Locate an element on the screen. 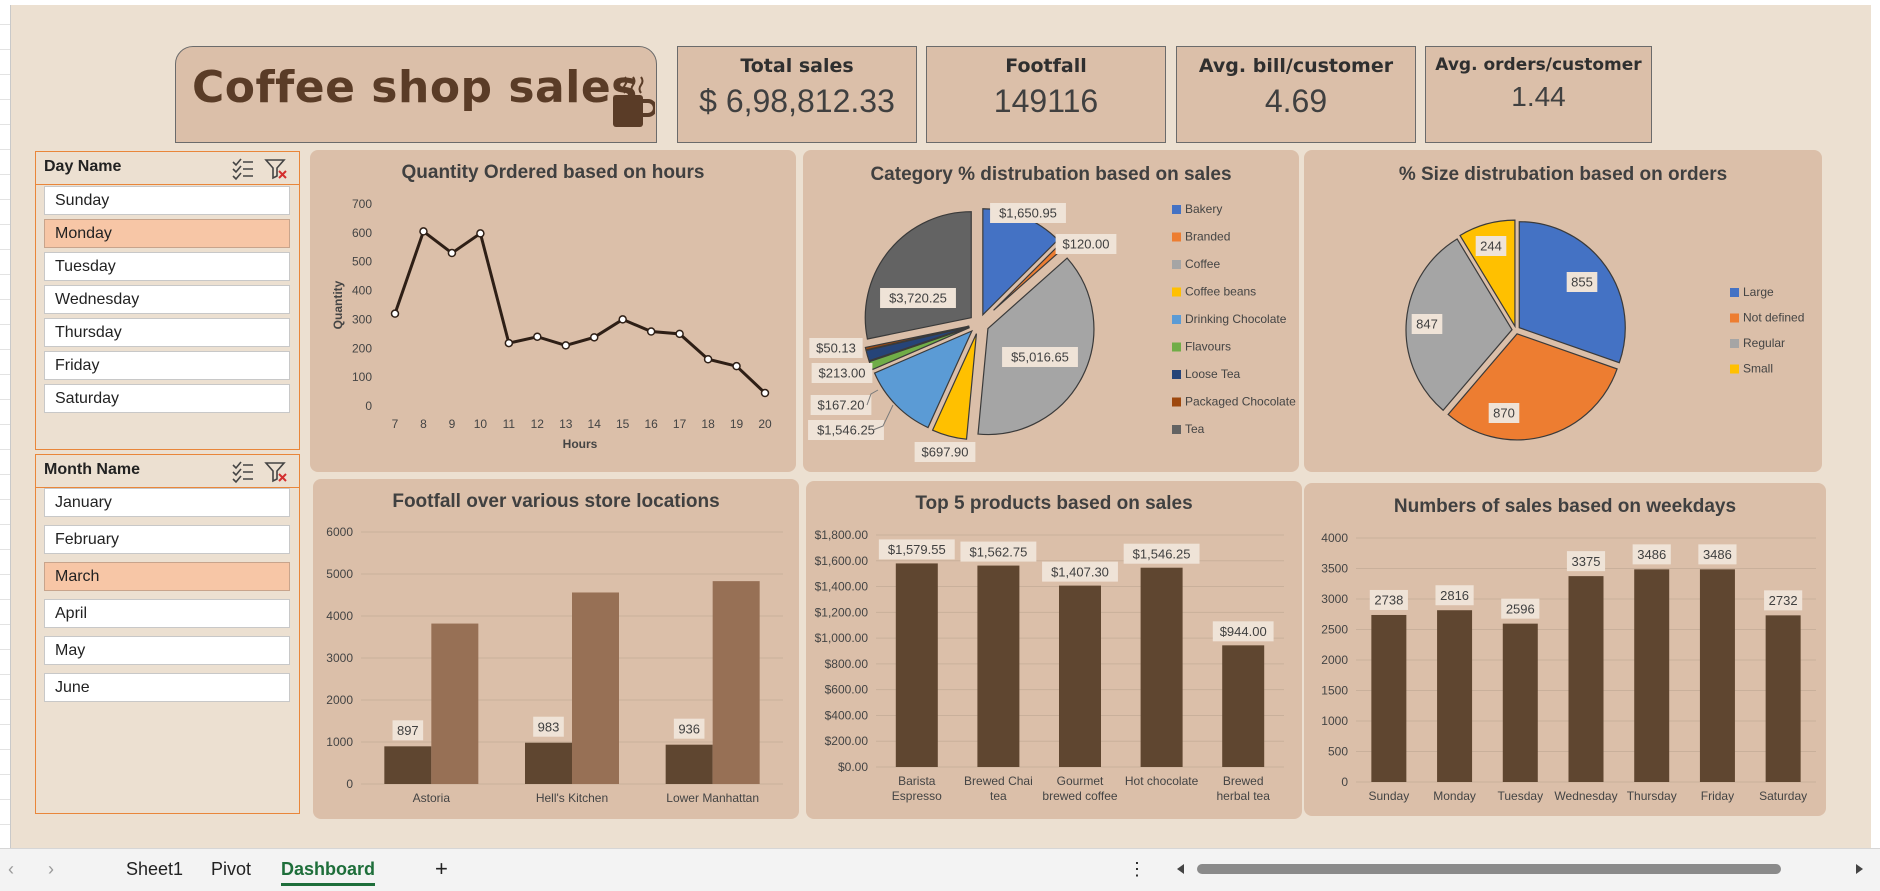 Image resolution: width=1880 pixels, height=891 pixels. slicer-item-sunday: Sunday is located at coordinates (167, 200).